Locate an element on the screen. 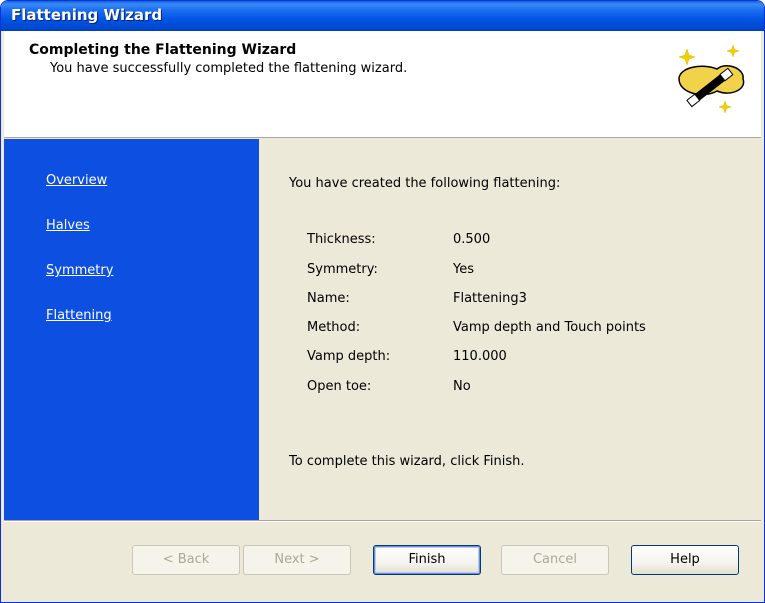 The width and height of the screenshot is (765, 603). wizard-button-bar: < Back Next > Finish Cancel Help is located at coordinates (382, 560).